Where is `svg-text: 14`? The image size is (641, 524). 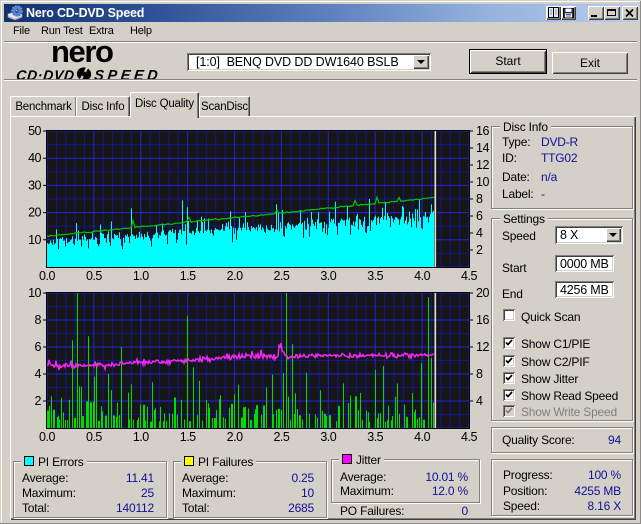
svg-text: 14 is located at coordinates (482, 148).